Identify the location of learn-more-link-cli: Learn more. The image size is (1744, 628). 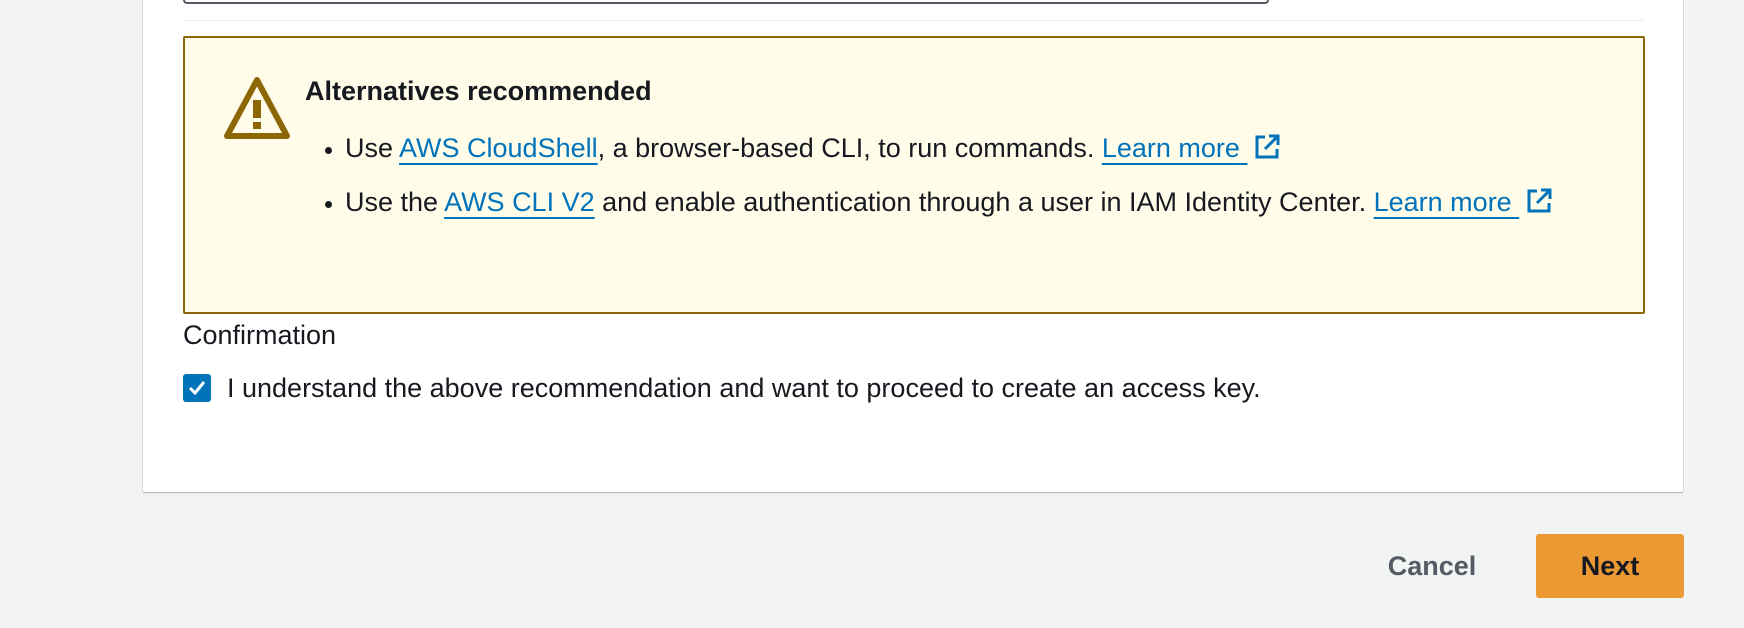
(1464, 202).